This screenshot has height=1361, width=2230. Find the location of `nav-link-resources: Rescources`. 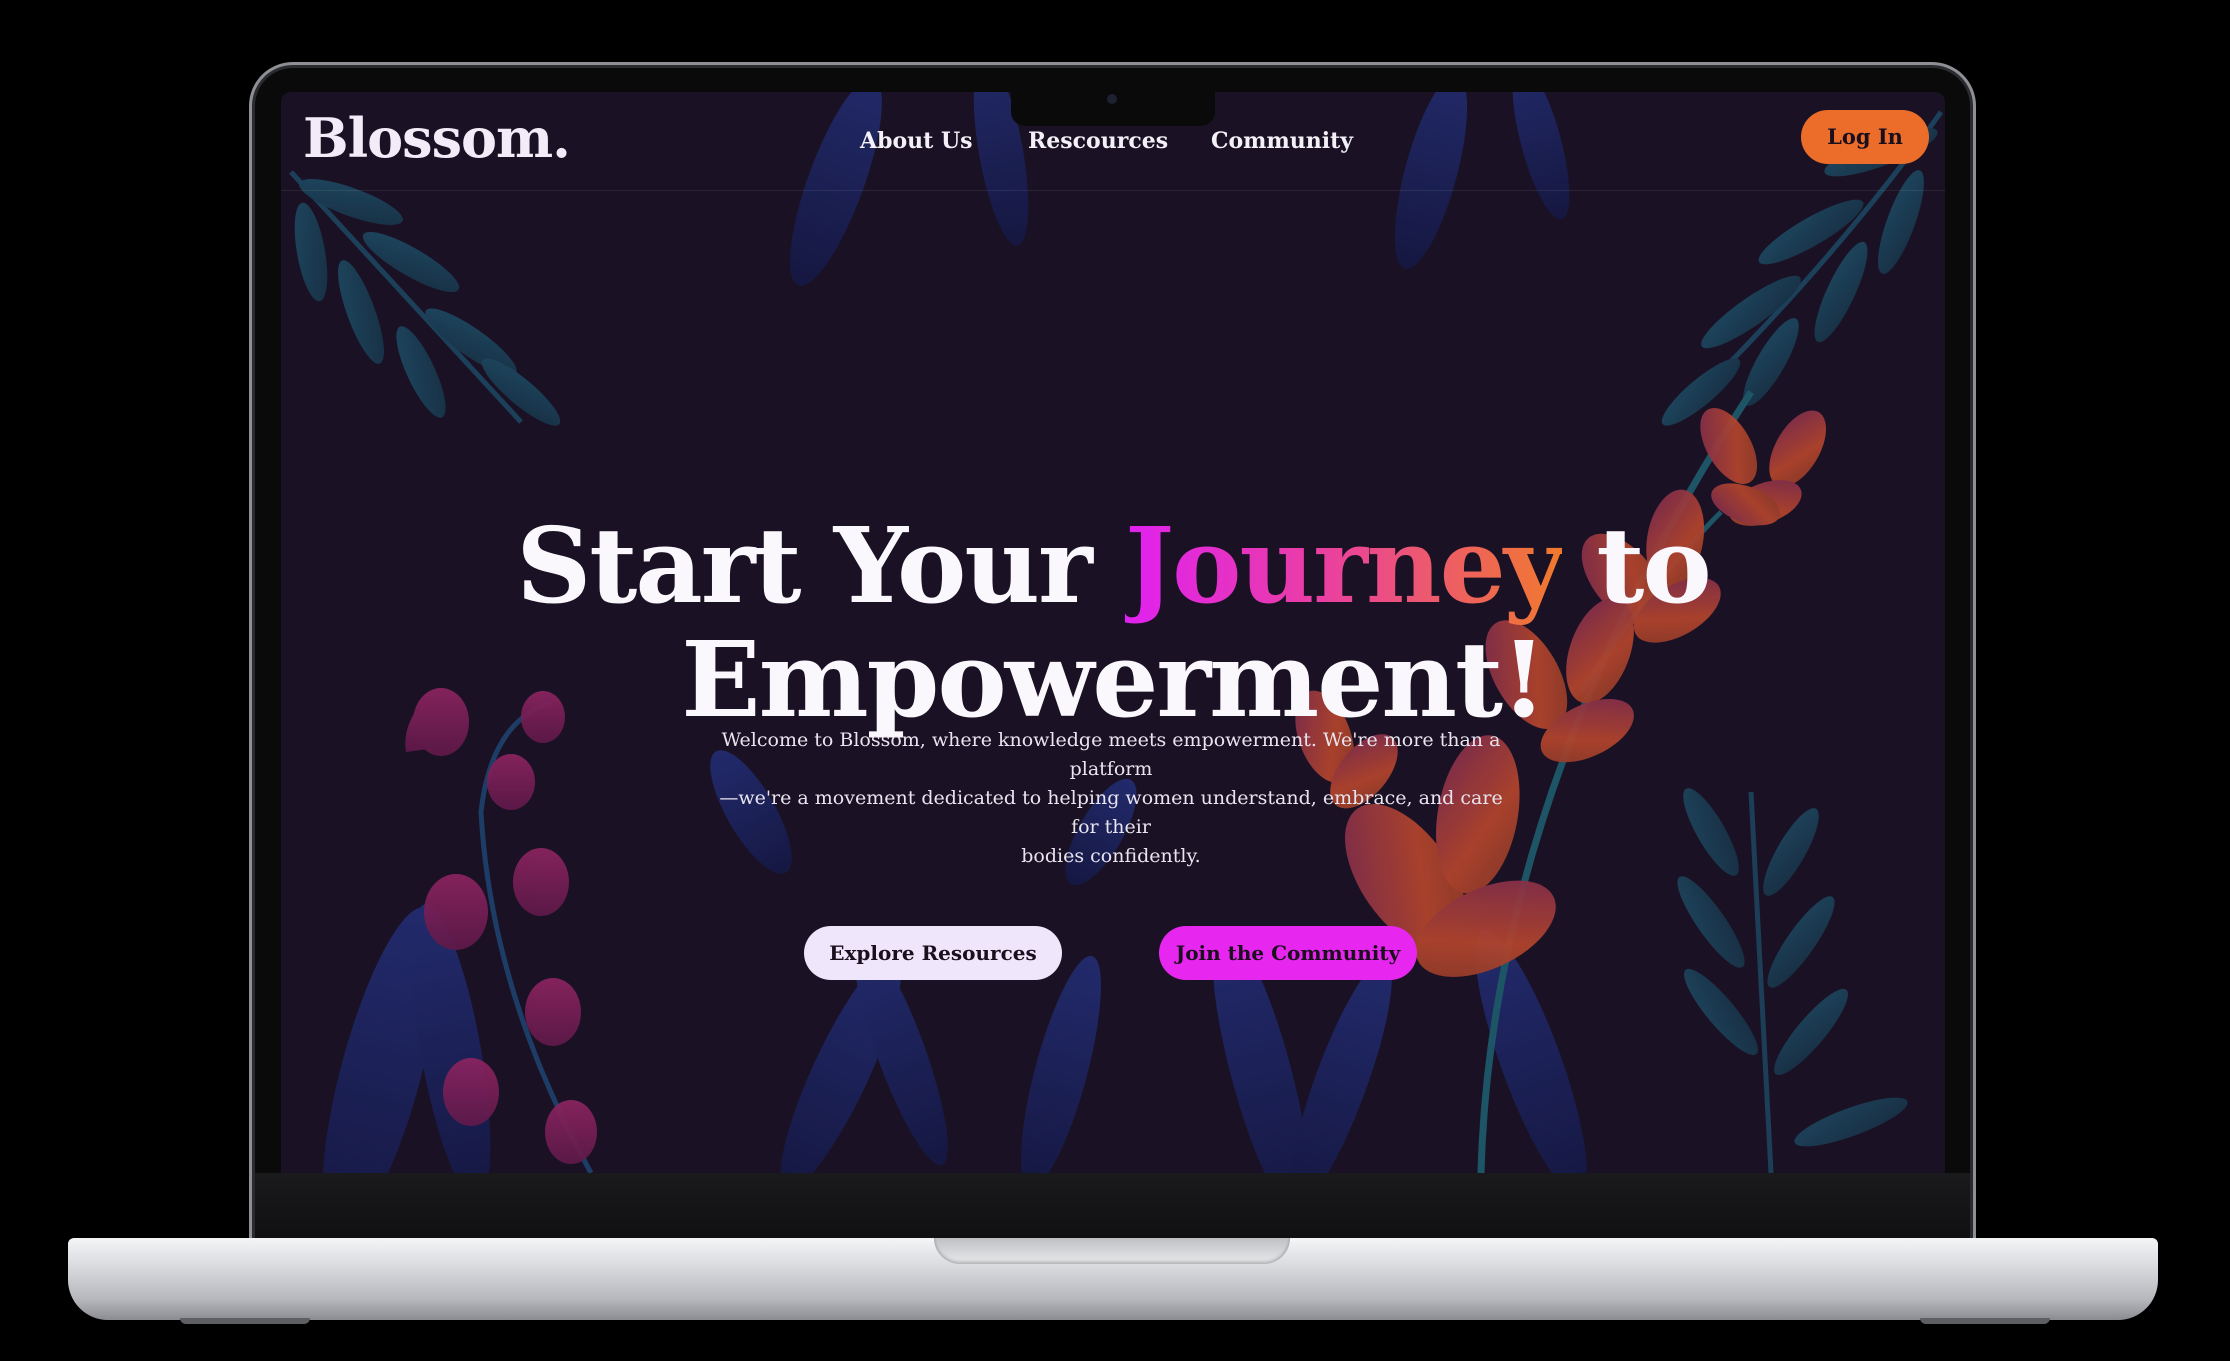

nav-link-resources: Rescources is located at coordinates (1098, 141).